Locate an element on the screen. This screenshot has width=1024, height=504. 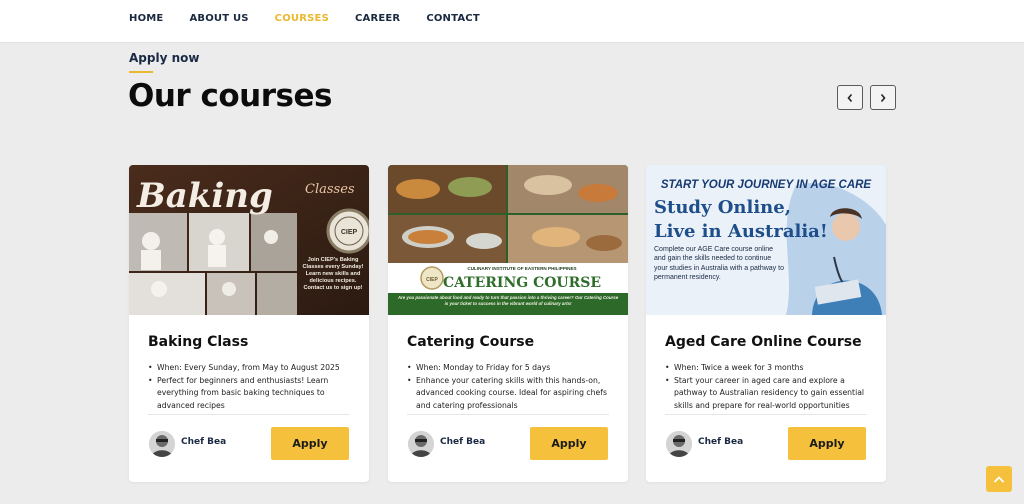
chevron-up-icon is located at coordinates (999, 479).